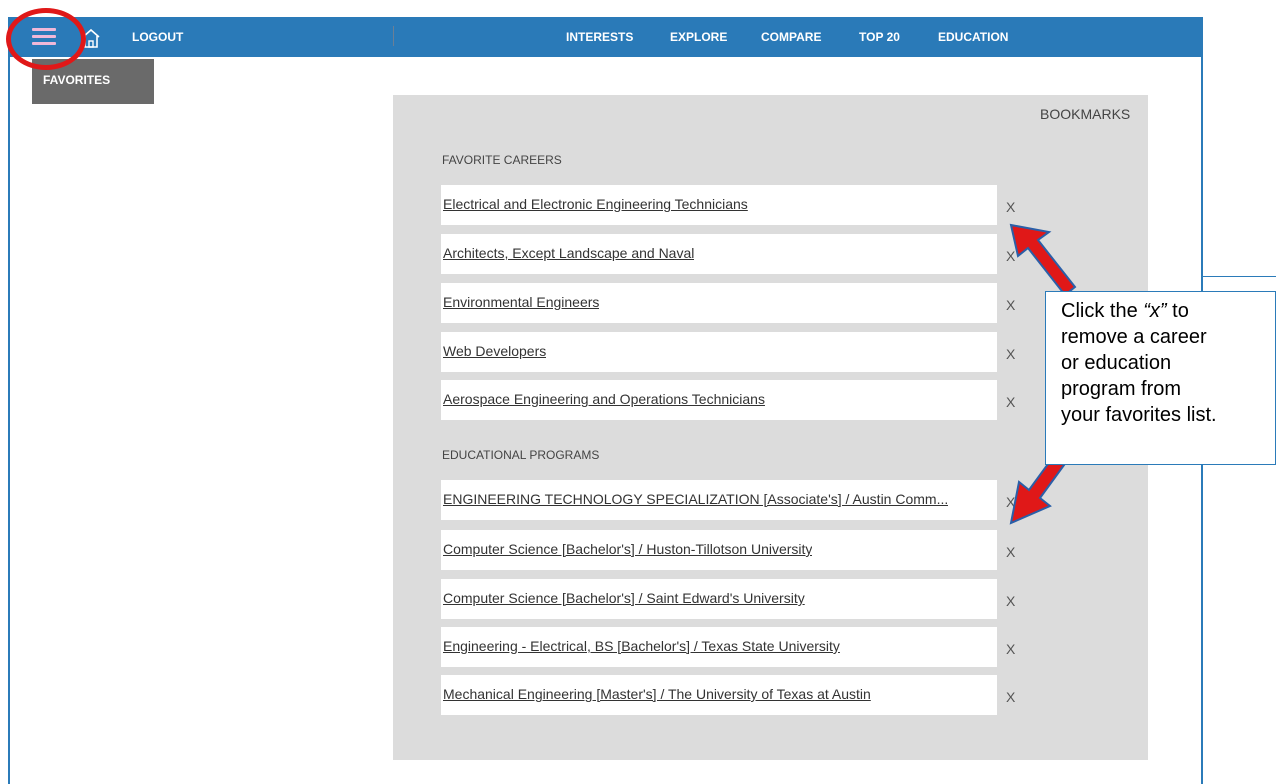 This screenshot has height=784, width=1276. I want to click on up-arrow-icon, so click(1043, 260).